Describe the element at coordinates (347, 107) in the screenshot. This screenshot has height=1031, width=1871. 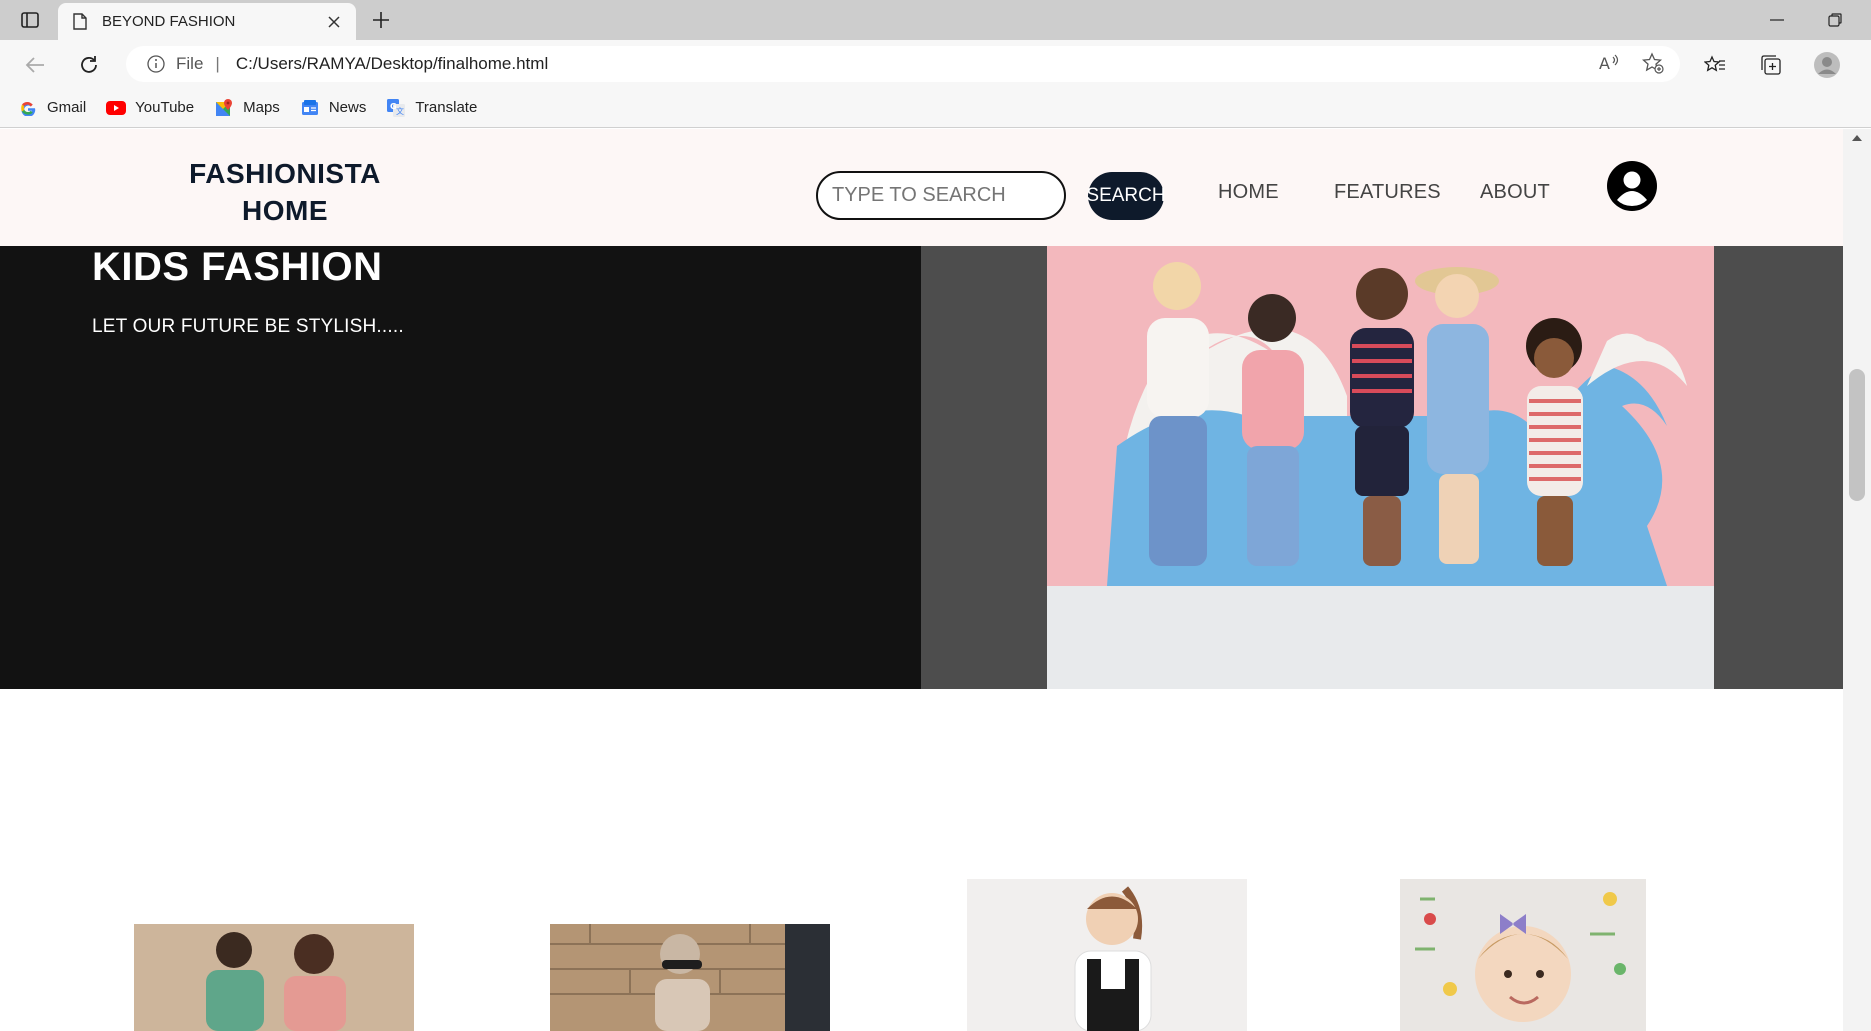
I see `bookmark-label: News` at that location.